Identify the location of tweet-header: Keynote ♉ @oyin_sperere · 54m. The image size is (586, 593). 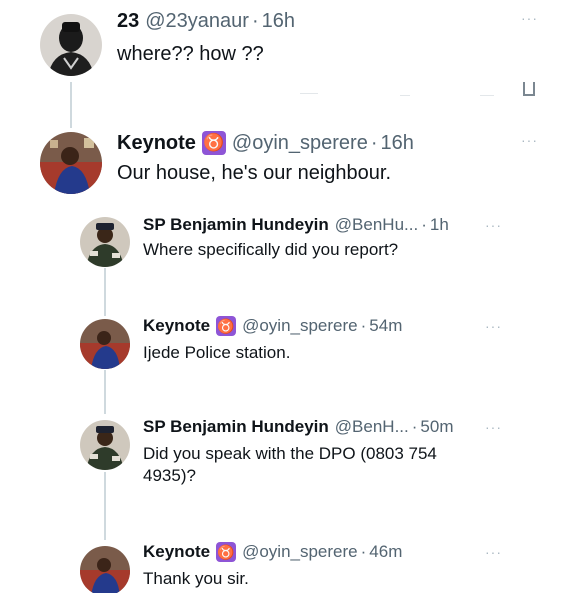
(272, 326).